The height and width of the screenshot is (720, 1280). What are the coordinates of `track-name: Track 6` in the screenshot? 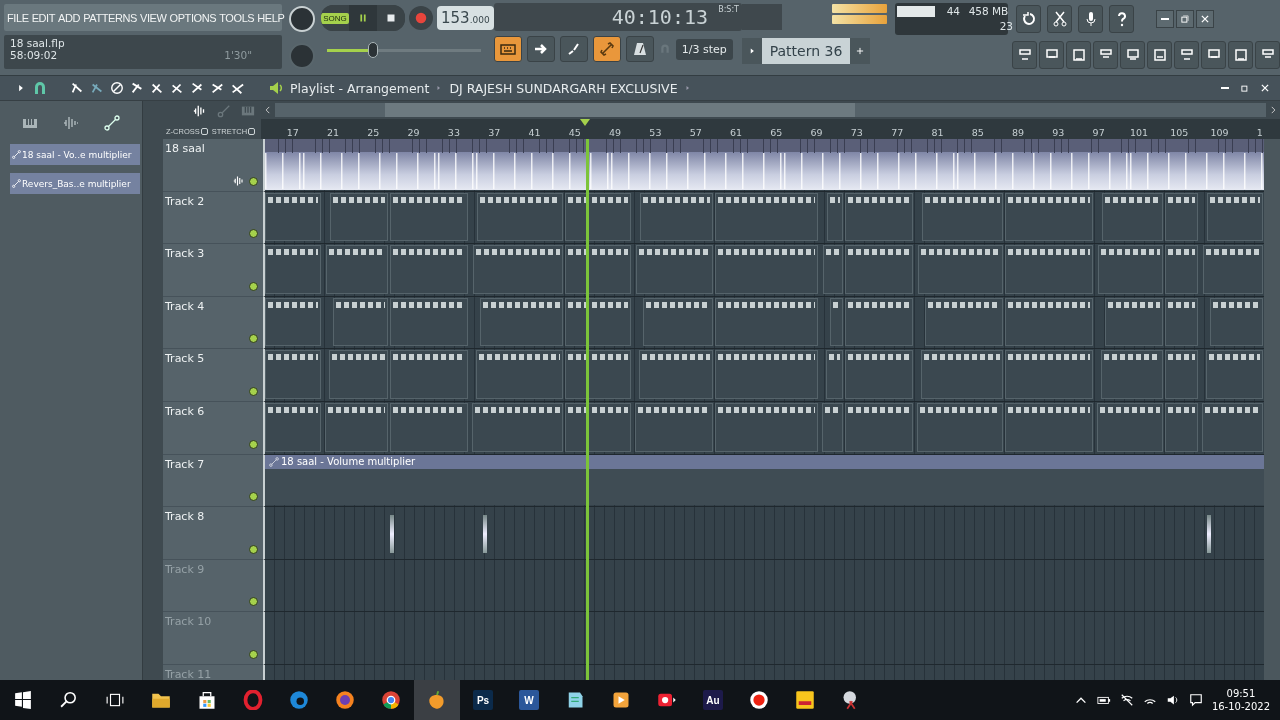 It's located at (185, 411).